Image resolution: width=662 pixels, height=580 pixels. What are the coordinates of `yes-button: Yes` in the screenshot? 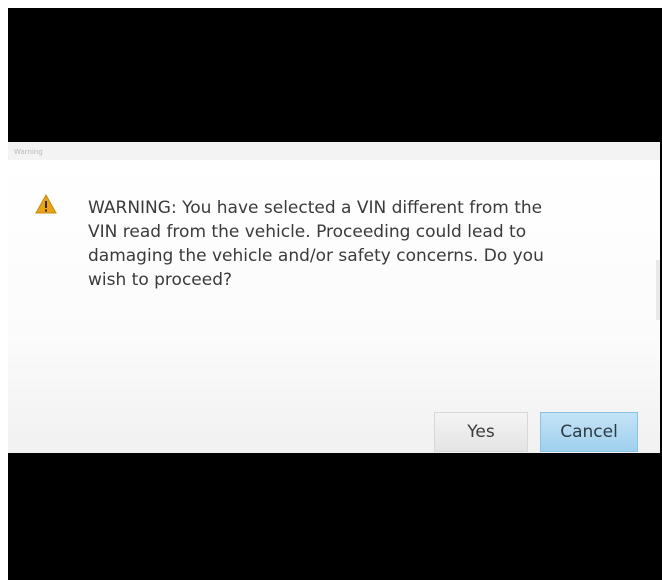 It's located at (481, 432).